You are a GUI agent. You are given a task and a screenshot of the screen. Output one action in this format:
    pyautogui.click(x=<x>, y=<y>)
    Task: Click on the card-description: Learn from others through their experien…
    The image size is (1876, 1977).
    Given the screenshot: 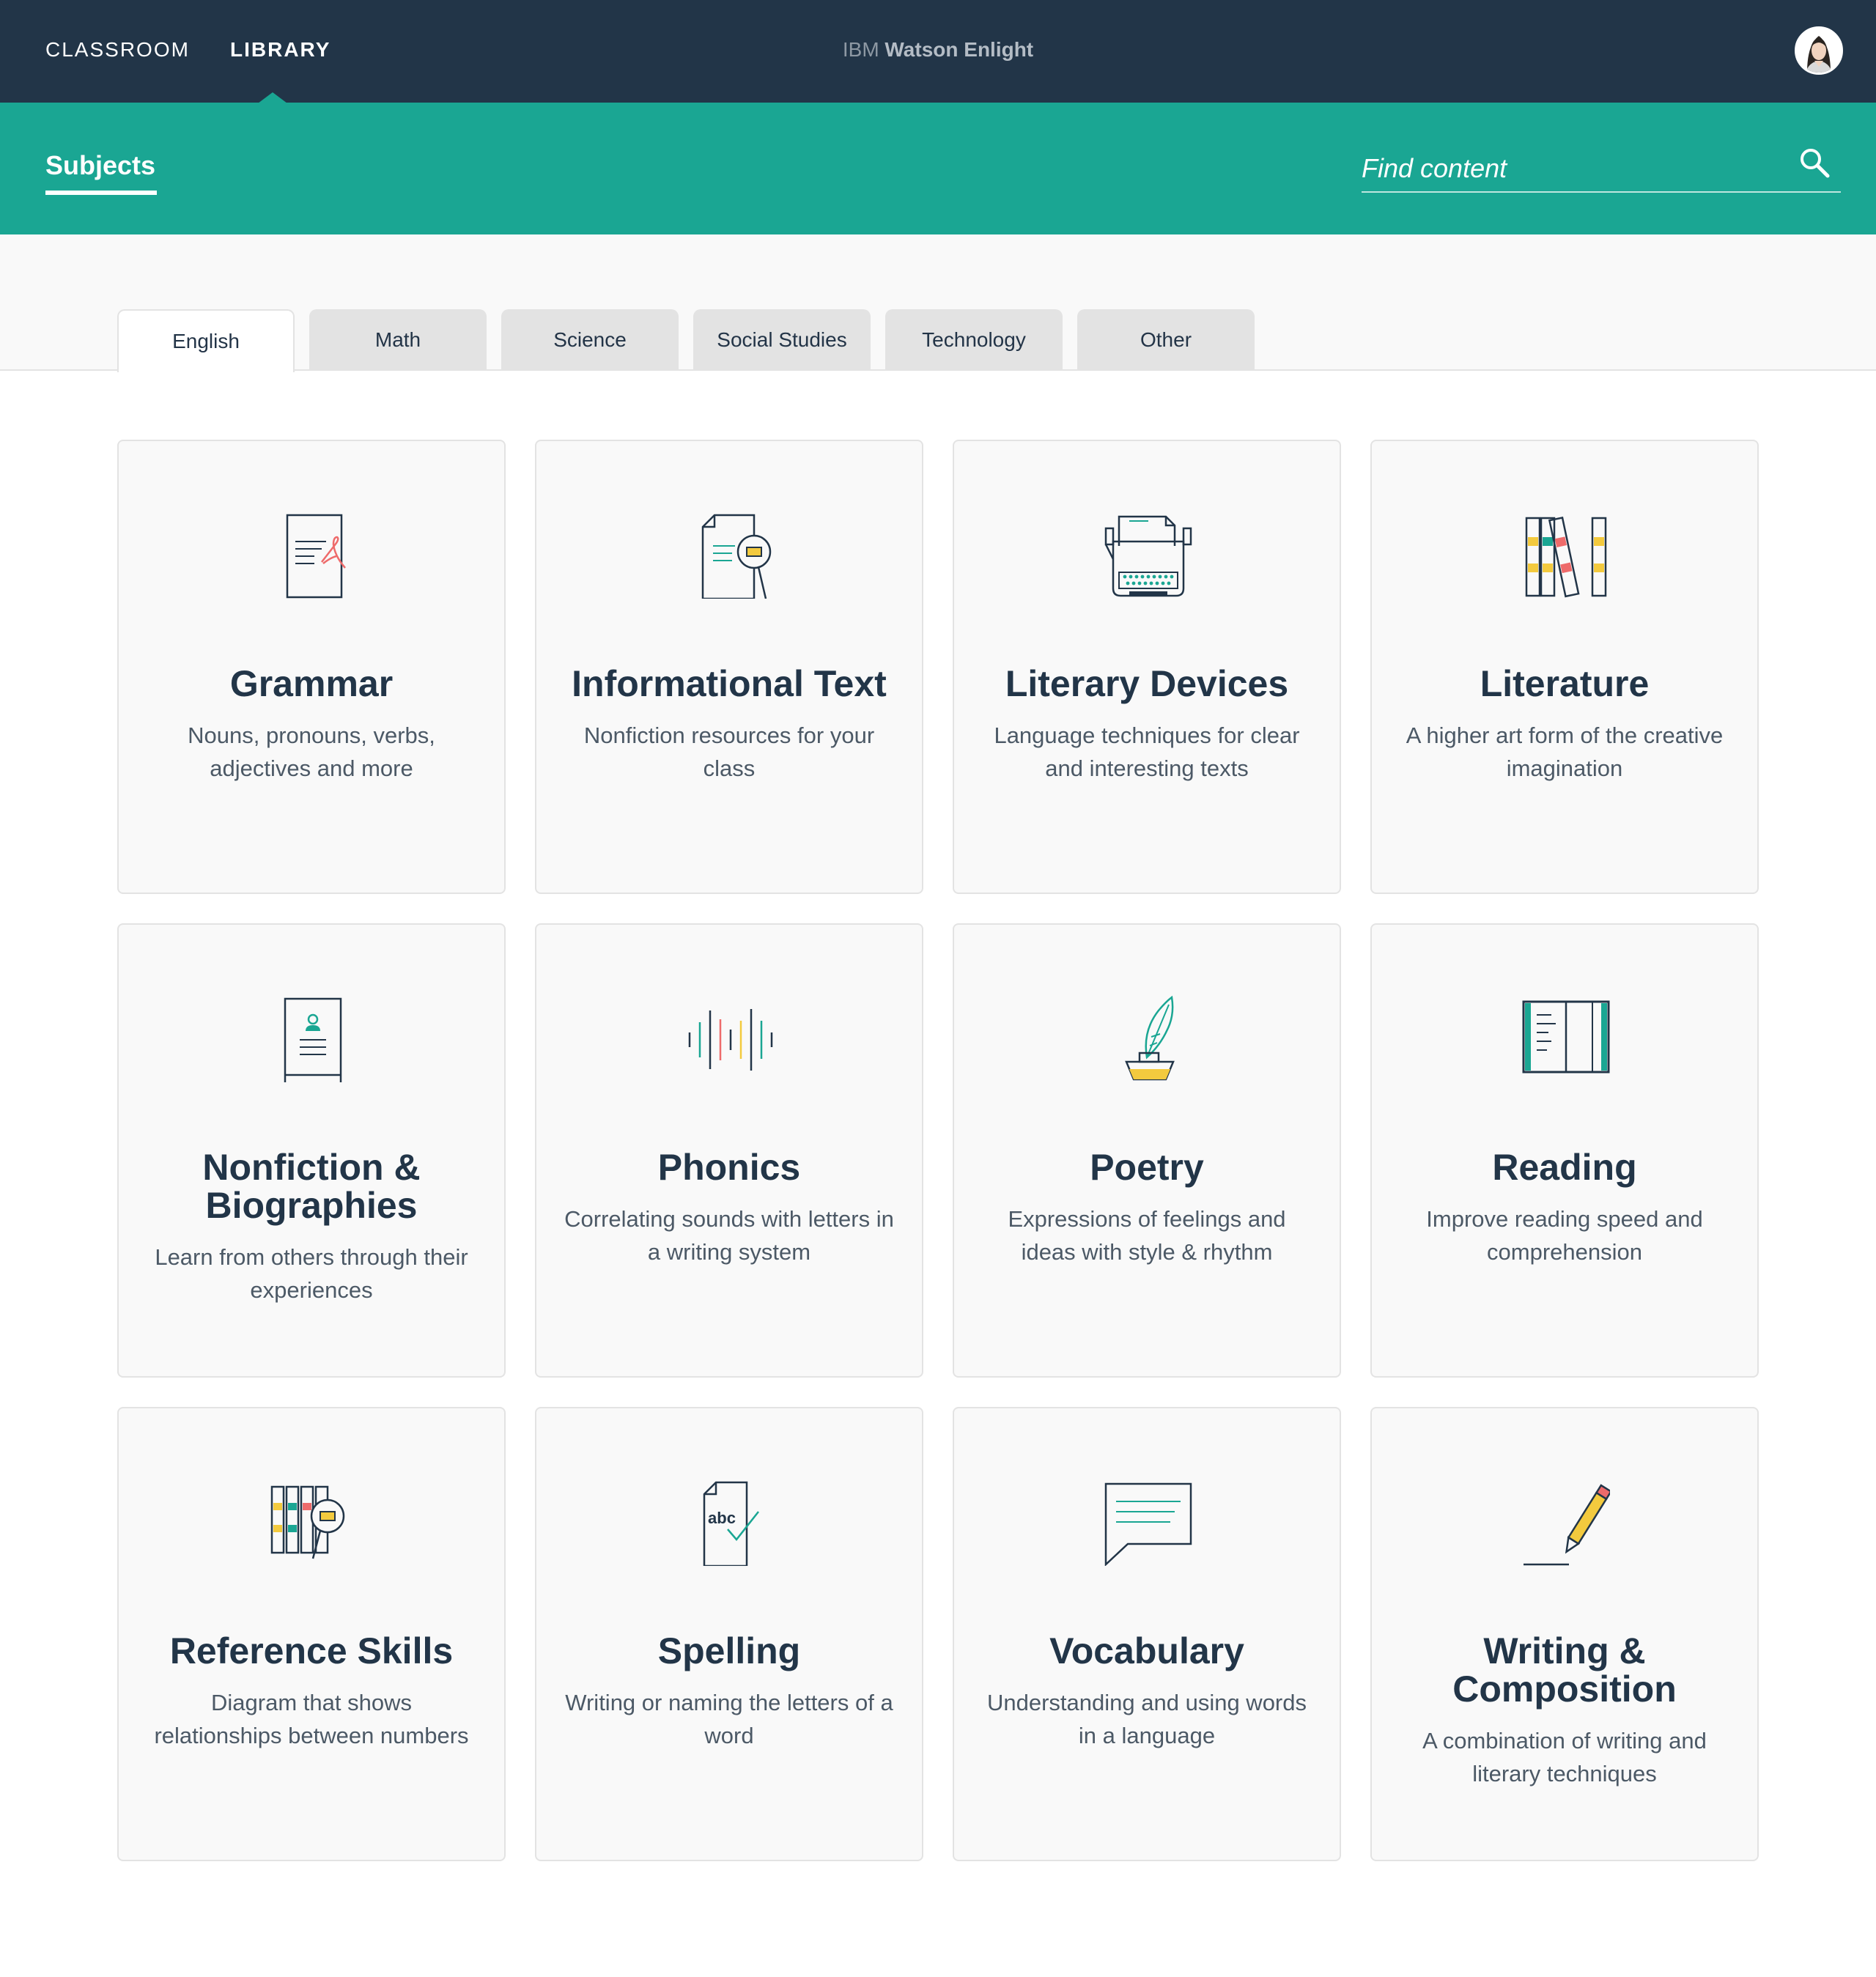 What is the action you would take?
    pyautogui.click(x=311, y=1273)
    